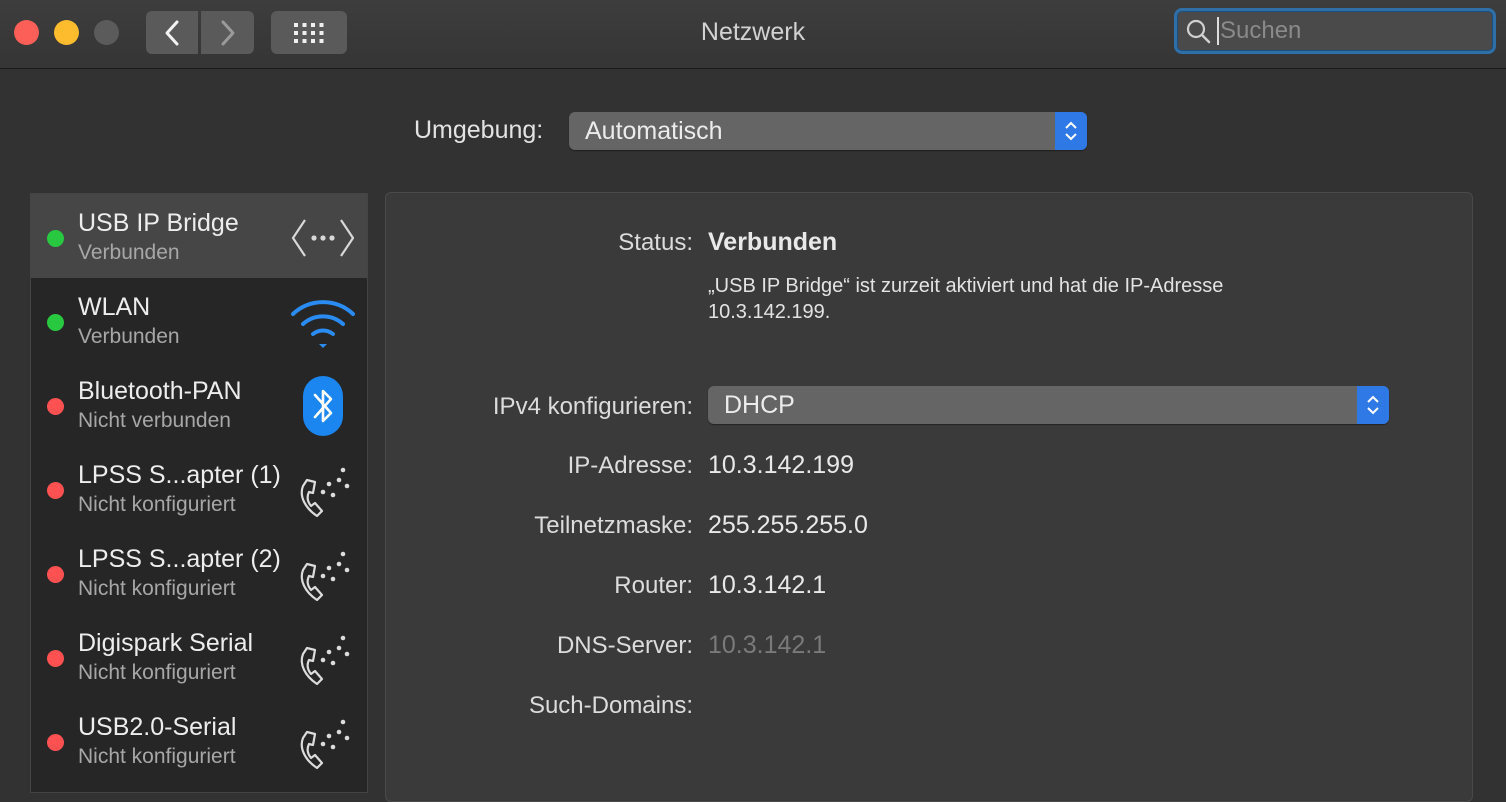  I want to click on ipv4-config-label: IPv4 konfigurieren:, so click(592, 406).